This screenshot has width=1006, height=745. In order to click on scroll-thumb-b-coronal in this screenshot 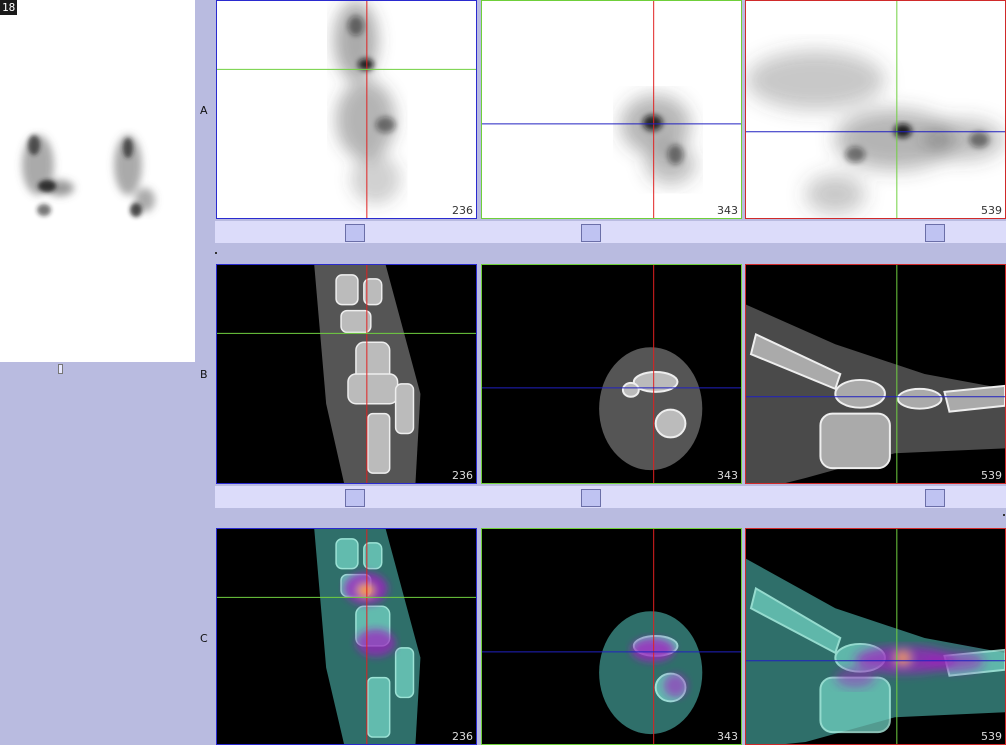, I will do `click(355, 498)`.